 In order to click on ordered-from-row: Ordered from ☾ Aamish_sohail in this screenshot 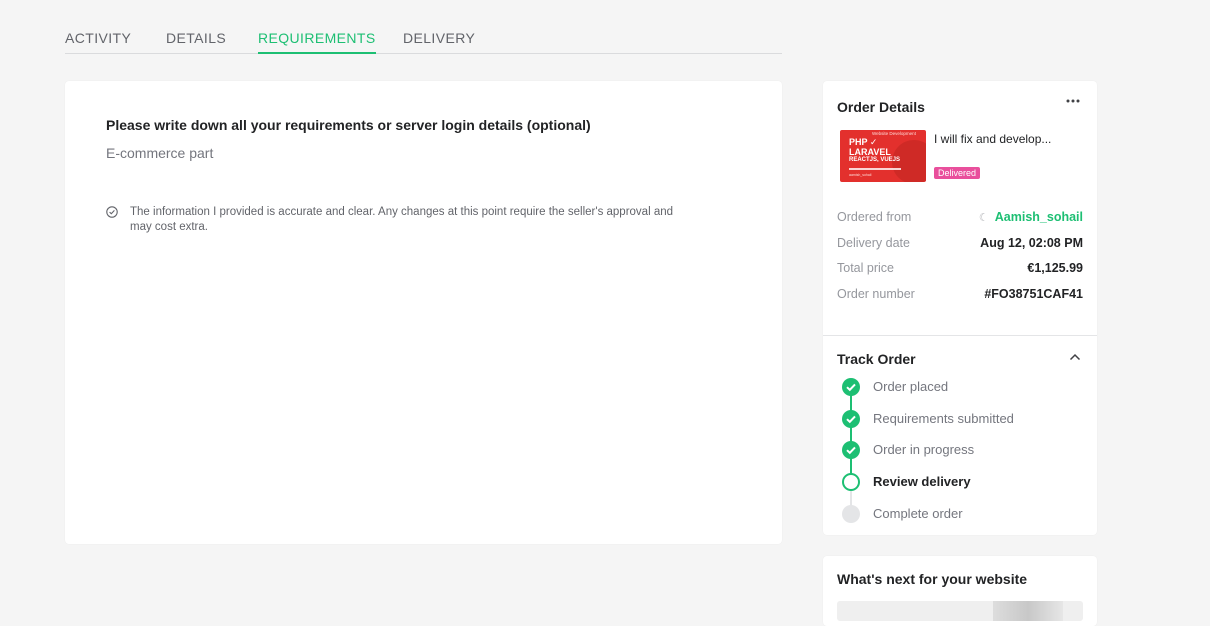, I will do `click(960, 219)`.